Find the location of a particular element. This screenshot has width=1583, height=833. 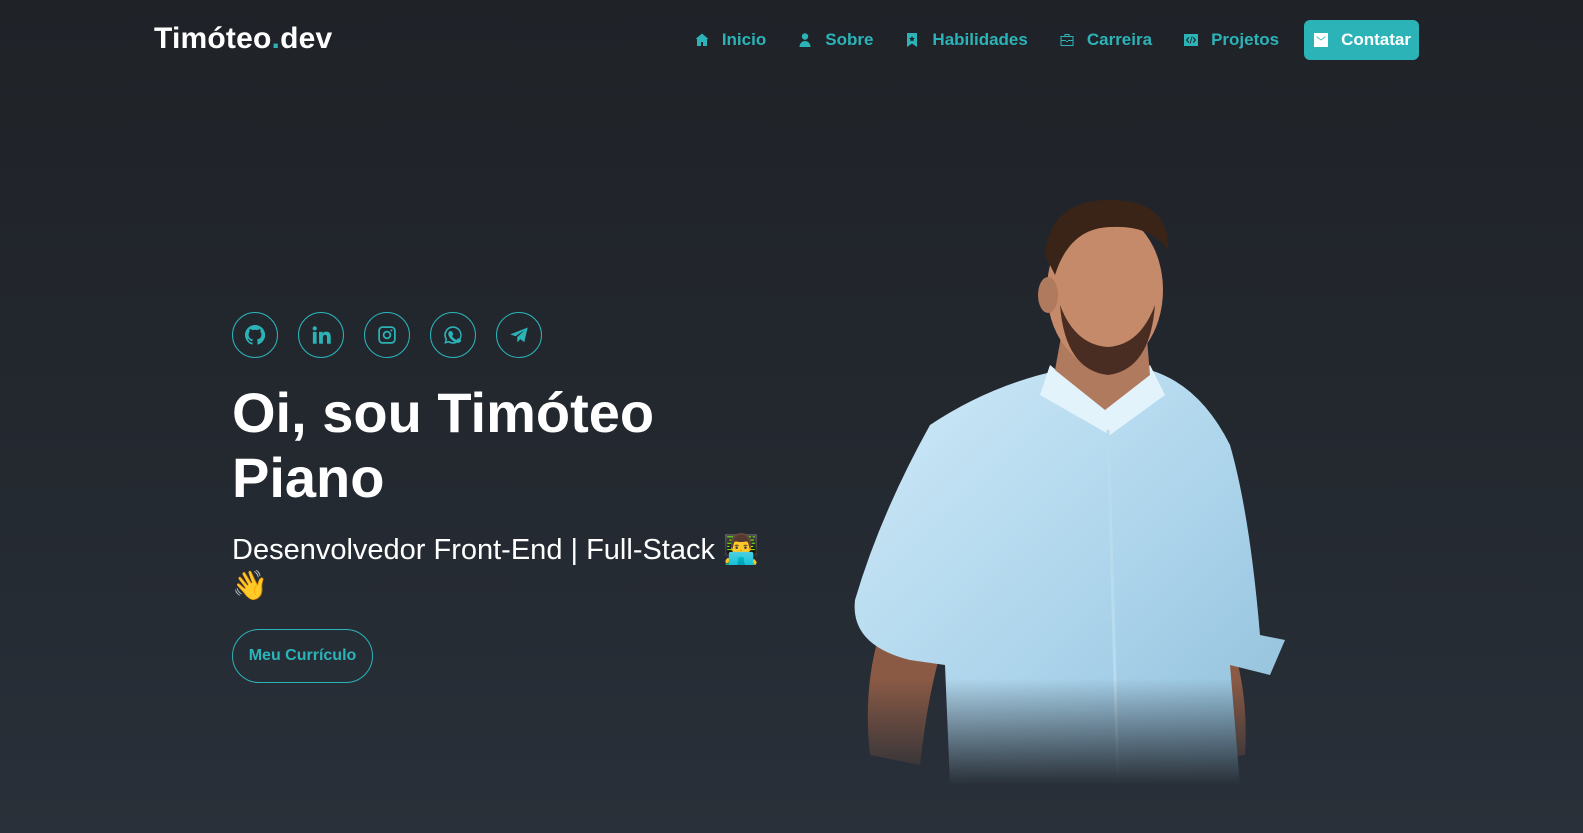

nav-item-inicio: Inicio is located at coordinates (730, 40).